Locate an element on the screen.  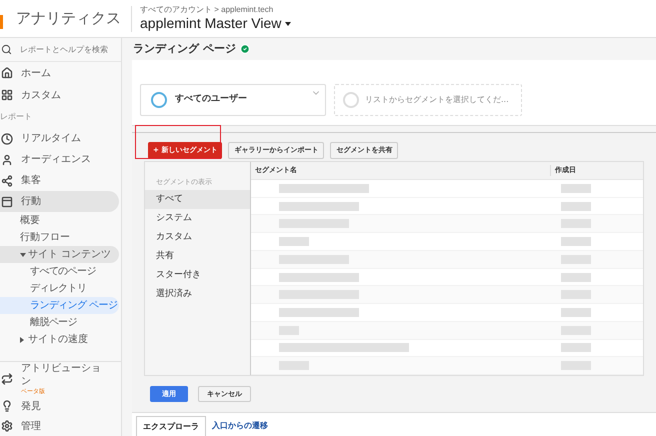
nav-item: アトリビューション is located at coordinates (61, 375).